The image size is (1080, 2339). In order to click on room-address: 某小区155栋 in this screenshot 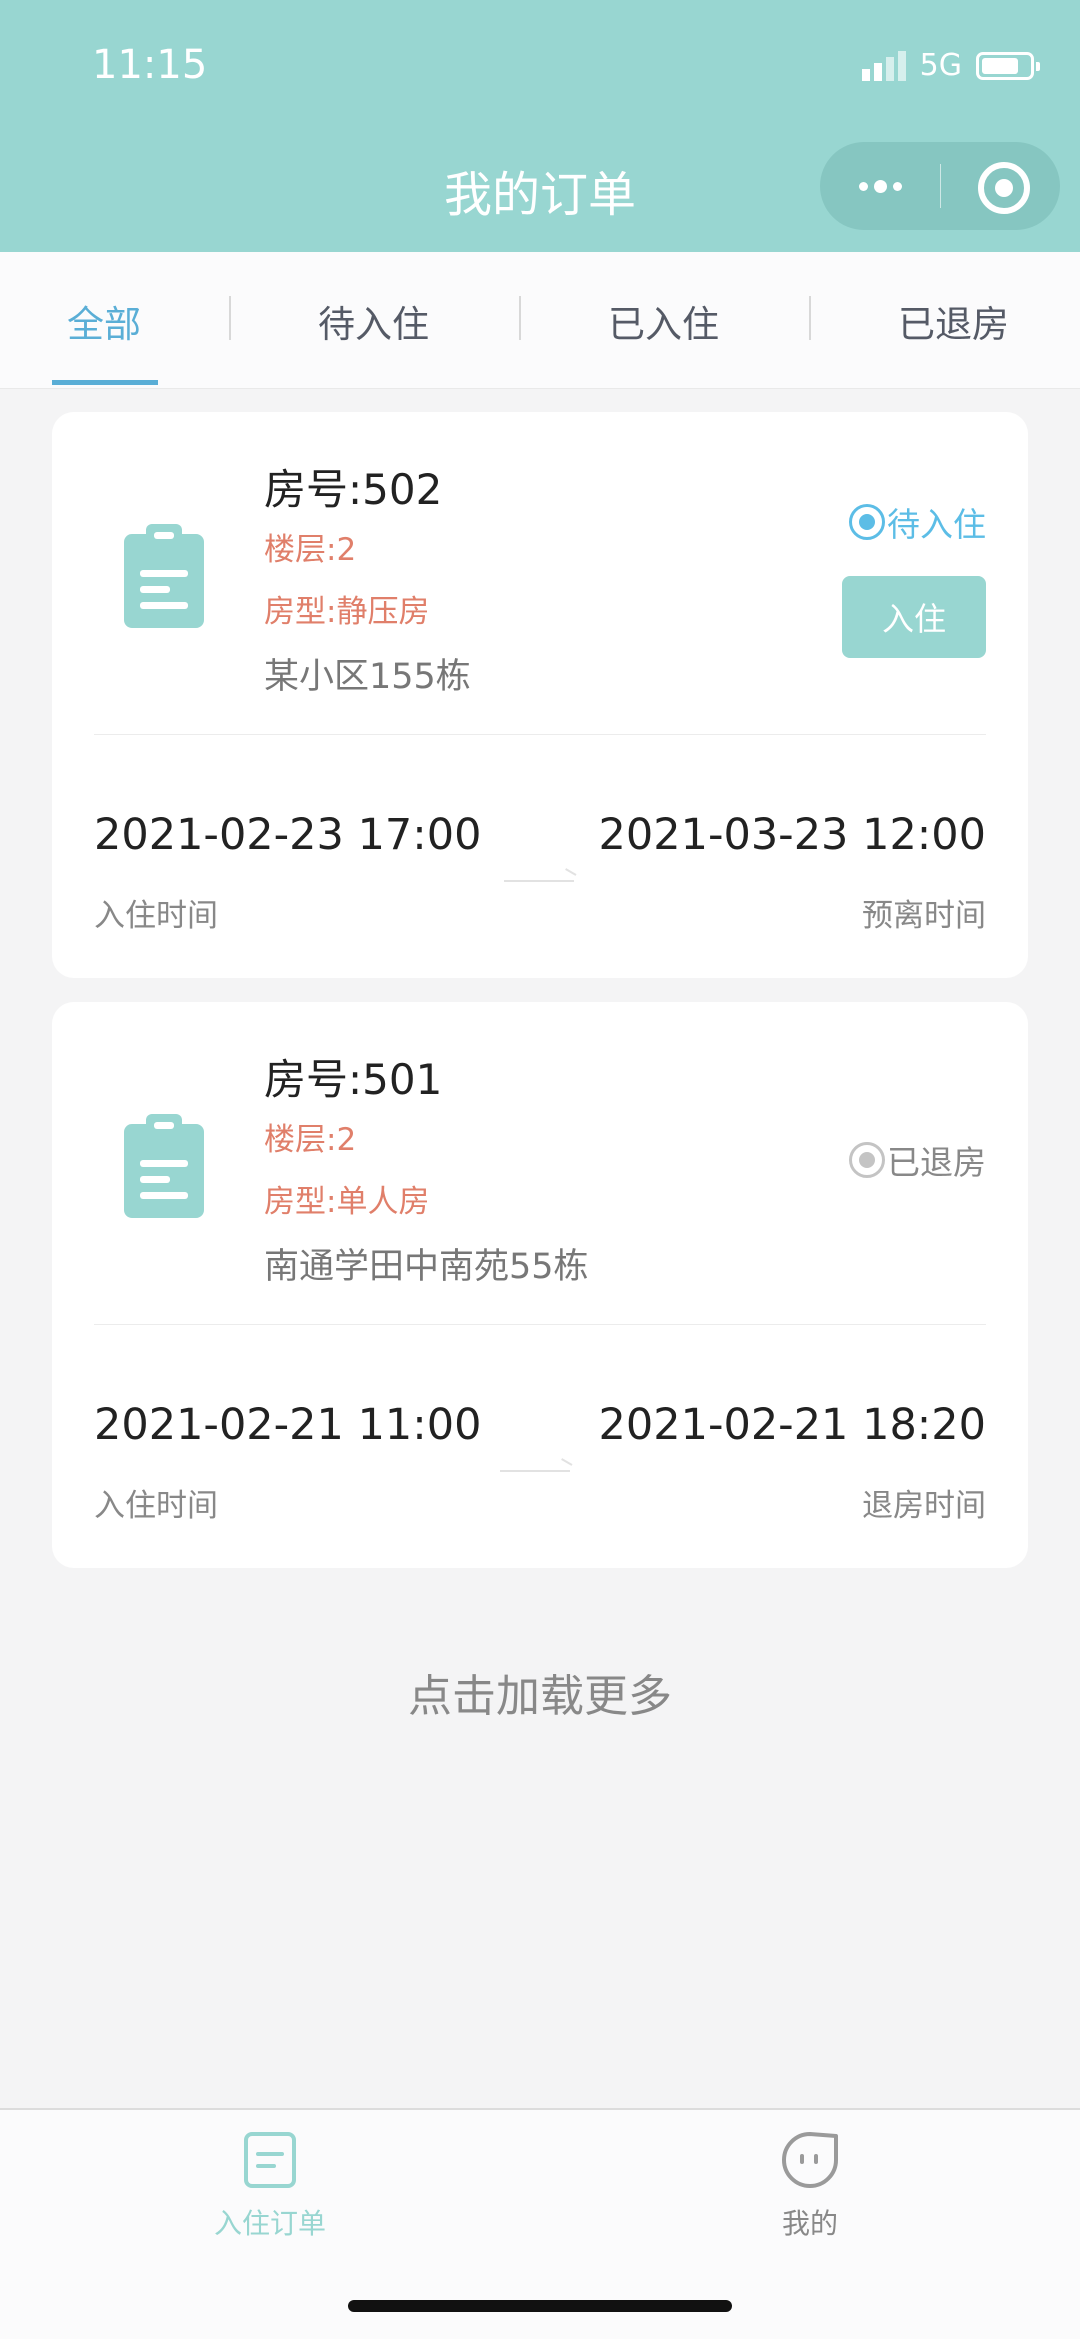, I will do `click(367, 677)`.